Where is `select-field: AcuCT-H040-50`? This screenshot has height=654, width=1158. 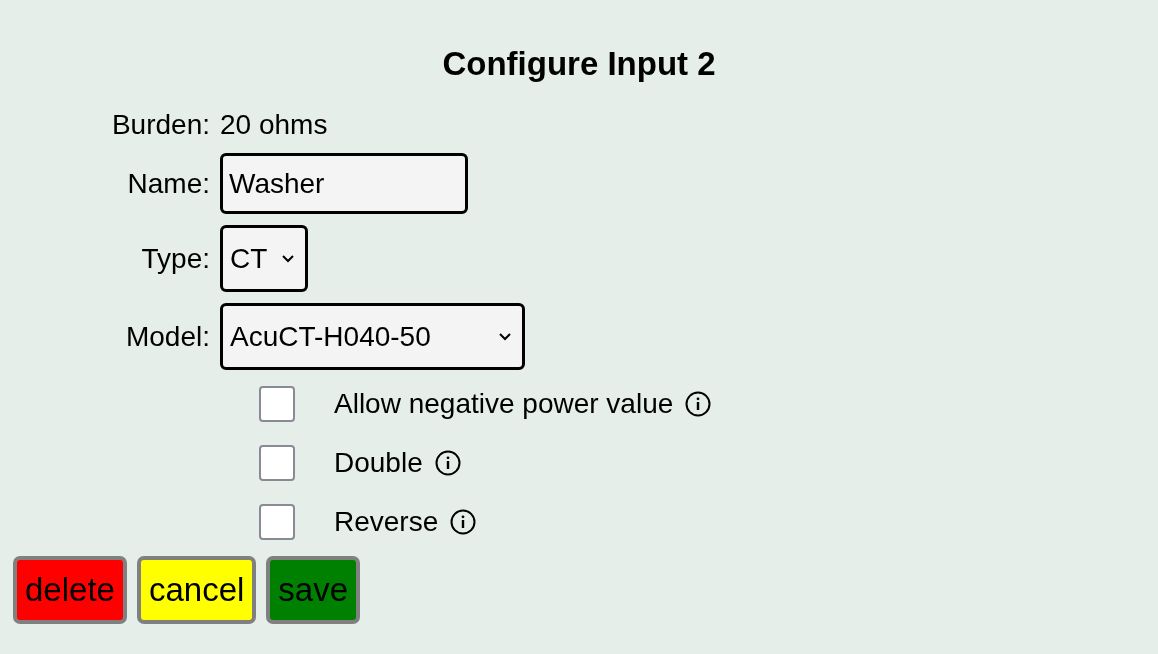
select-field: AcuCT-H040-50 is located at coordinates (372, 336).